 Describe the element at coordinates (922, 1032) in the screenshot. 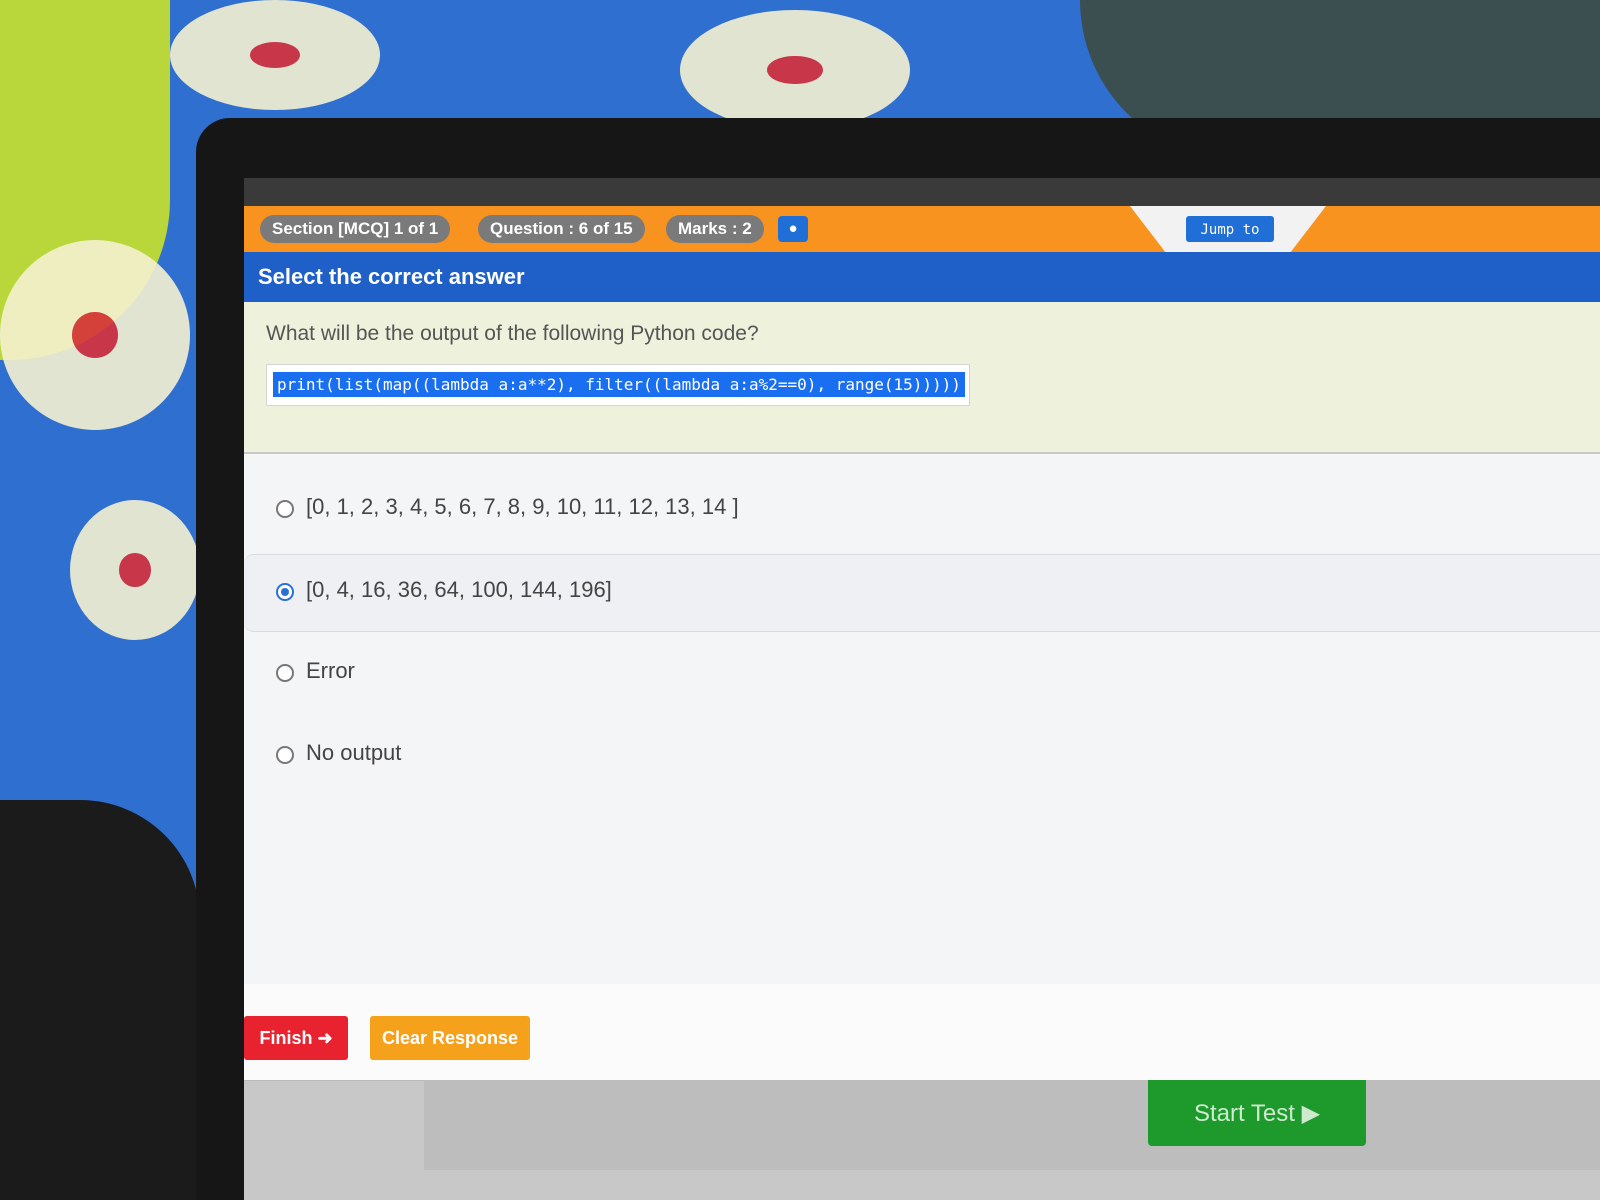

I see `action-footer: Finish ➜ Clear Response` at that location.